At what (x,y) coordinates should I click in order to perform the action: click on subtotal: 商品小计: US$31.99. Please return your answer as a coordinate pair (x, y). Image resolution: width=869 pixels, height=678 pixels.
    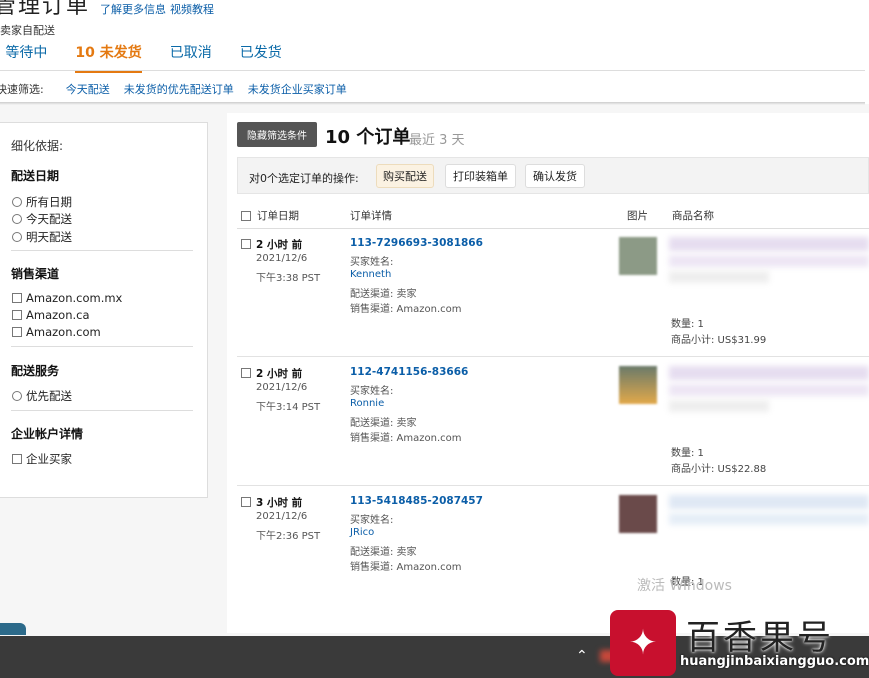
    Looking at the image, I should click on (719, 340).